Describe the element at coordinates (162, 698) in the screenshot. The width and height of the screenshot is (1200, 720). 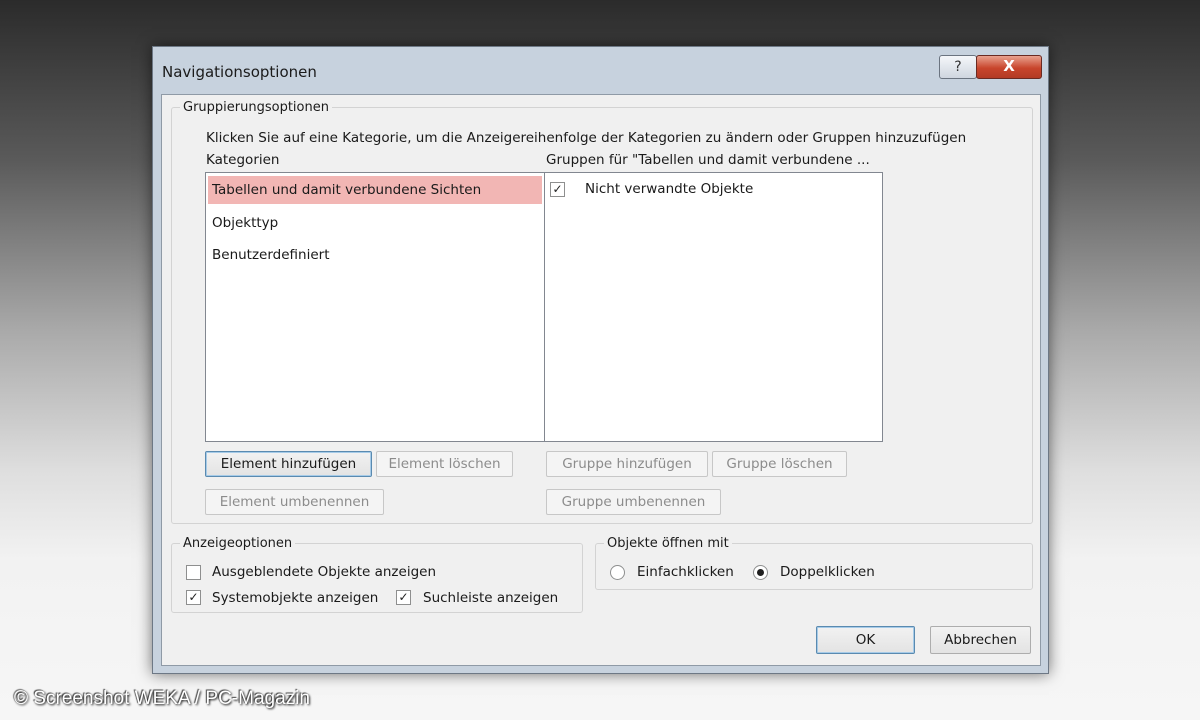
I see `copyright-watermark: © Screenshot WEKA / PC-Magazin` at that location.